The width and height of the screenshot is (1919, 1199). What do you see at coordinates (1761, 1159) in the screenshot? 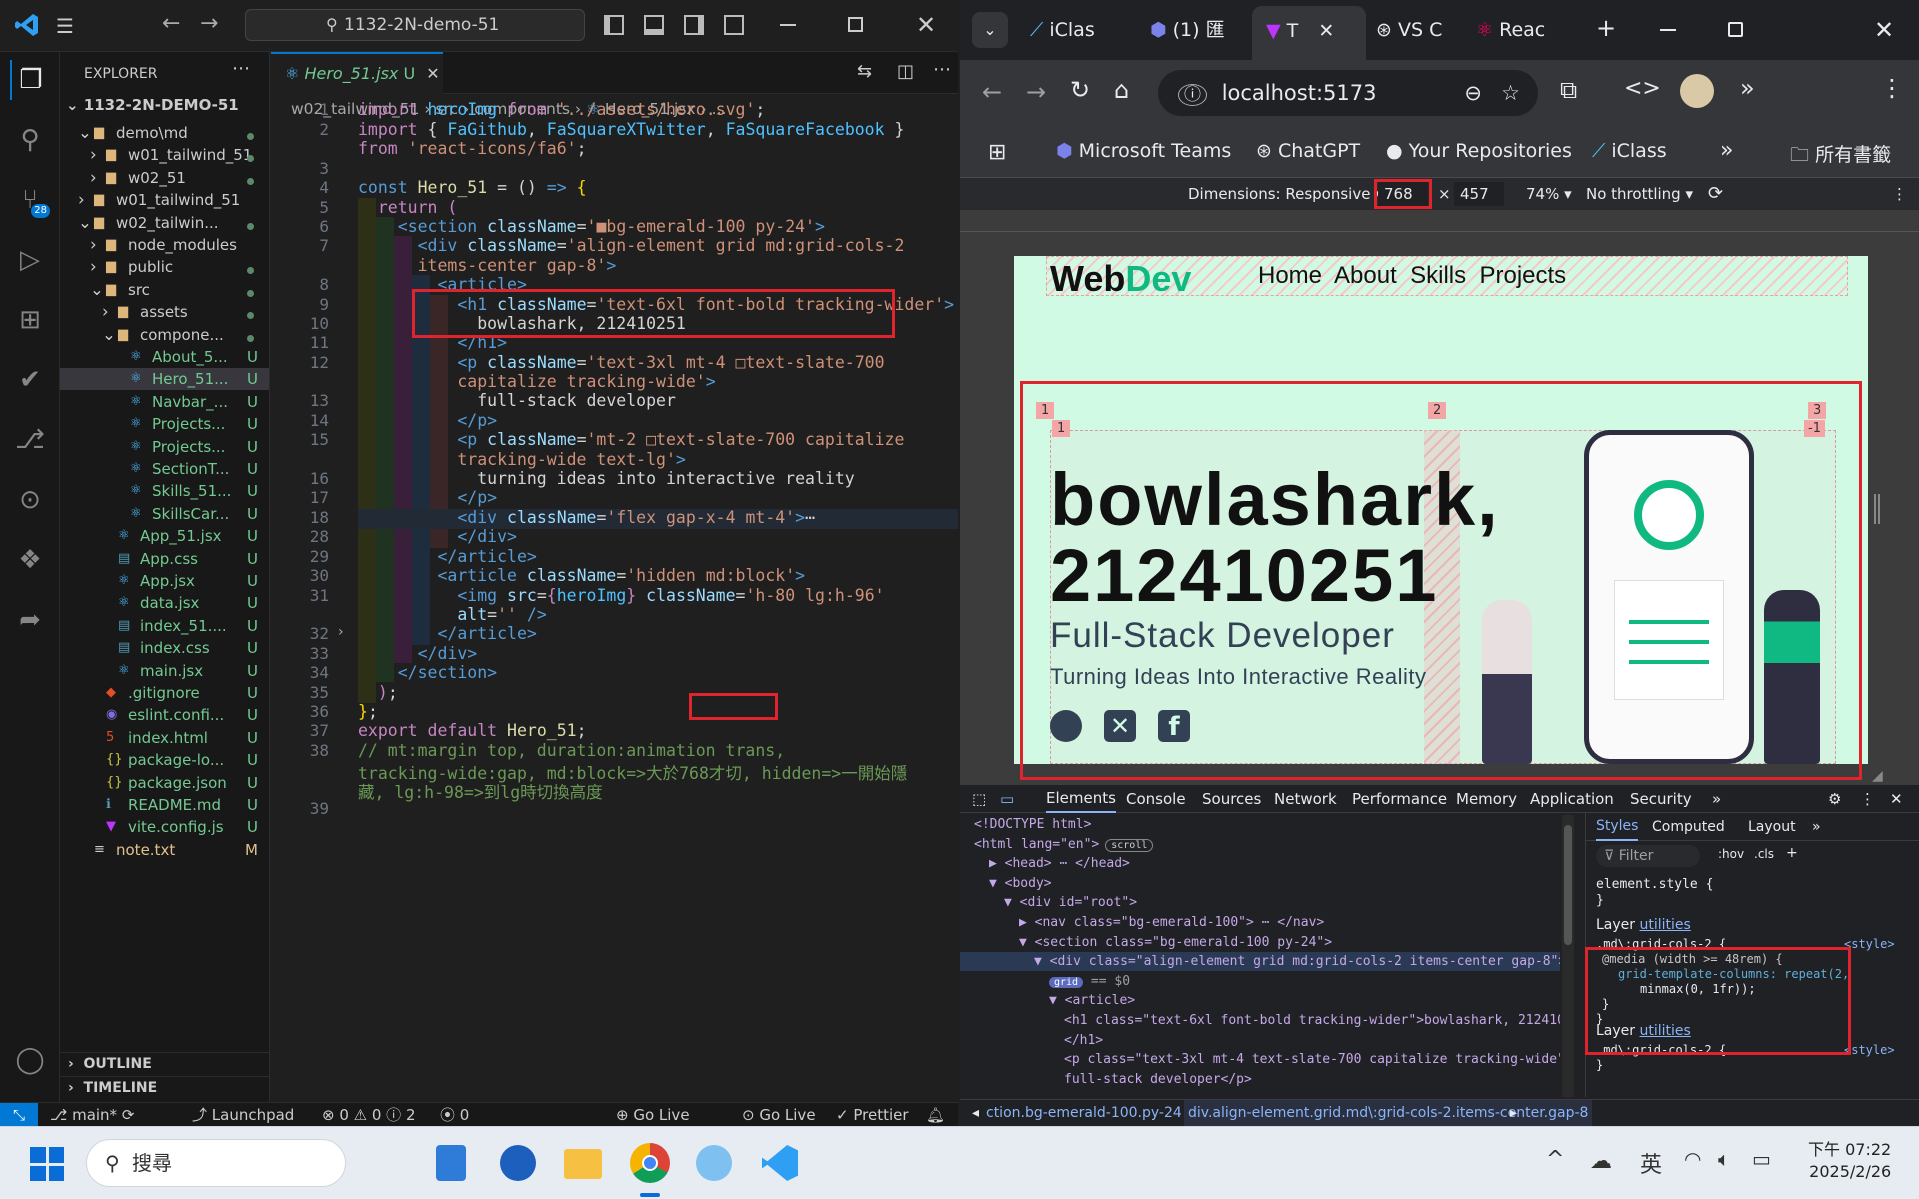
I see `battery-icon: ▭` at bounding box center [1761, 1159].